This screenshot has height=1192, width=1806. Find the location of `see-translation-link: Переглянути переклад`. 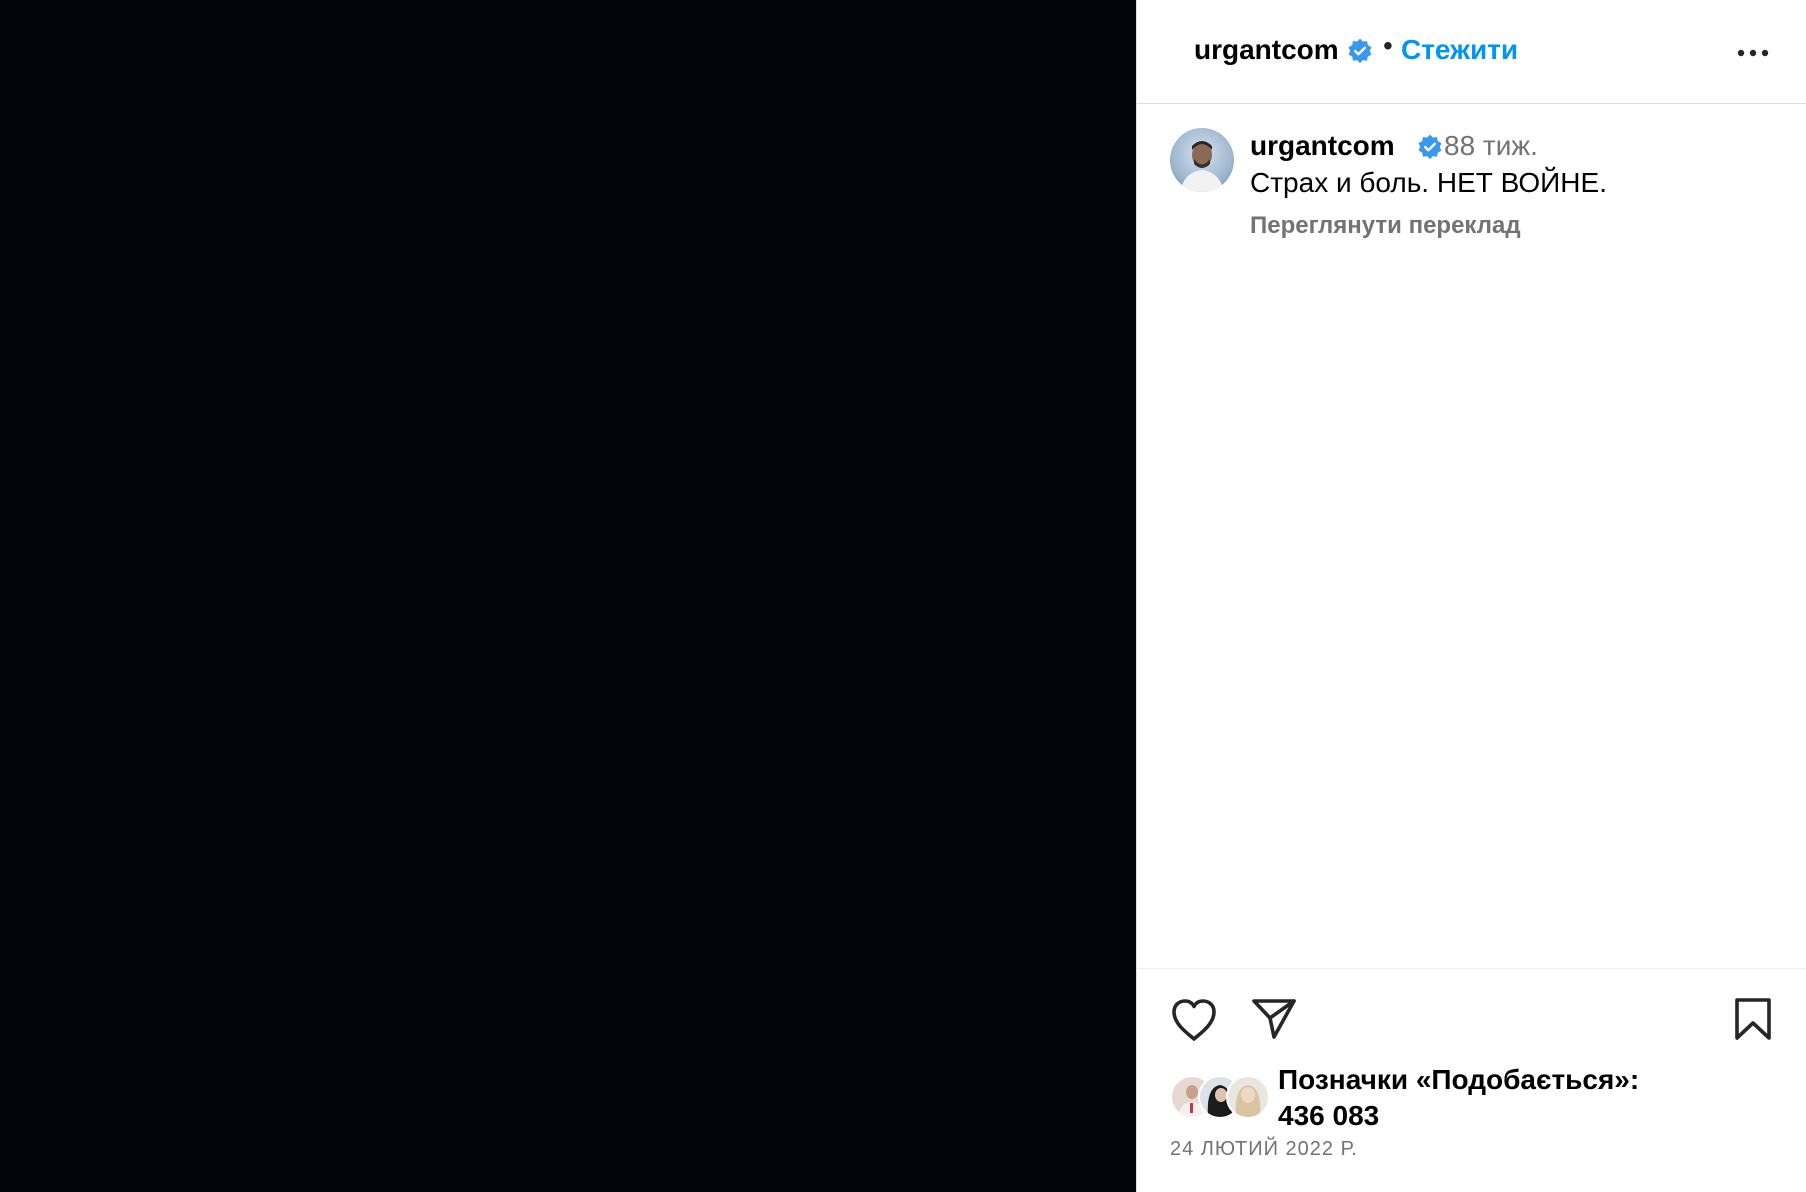

see-translation-link: Переглянути переклад is located at coordinates (1385, 226).